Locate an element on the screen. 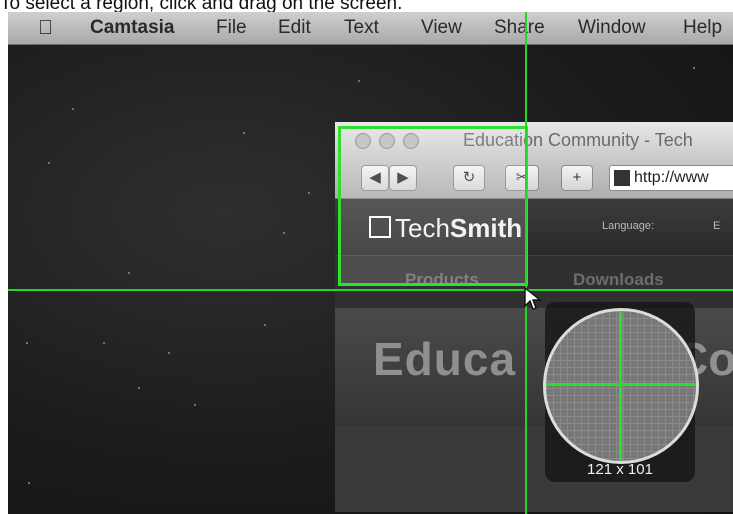  menu-camtasia: Camtasia is located at coordinates (132, 28).